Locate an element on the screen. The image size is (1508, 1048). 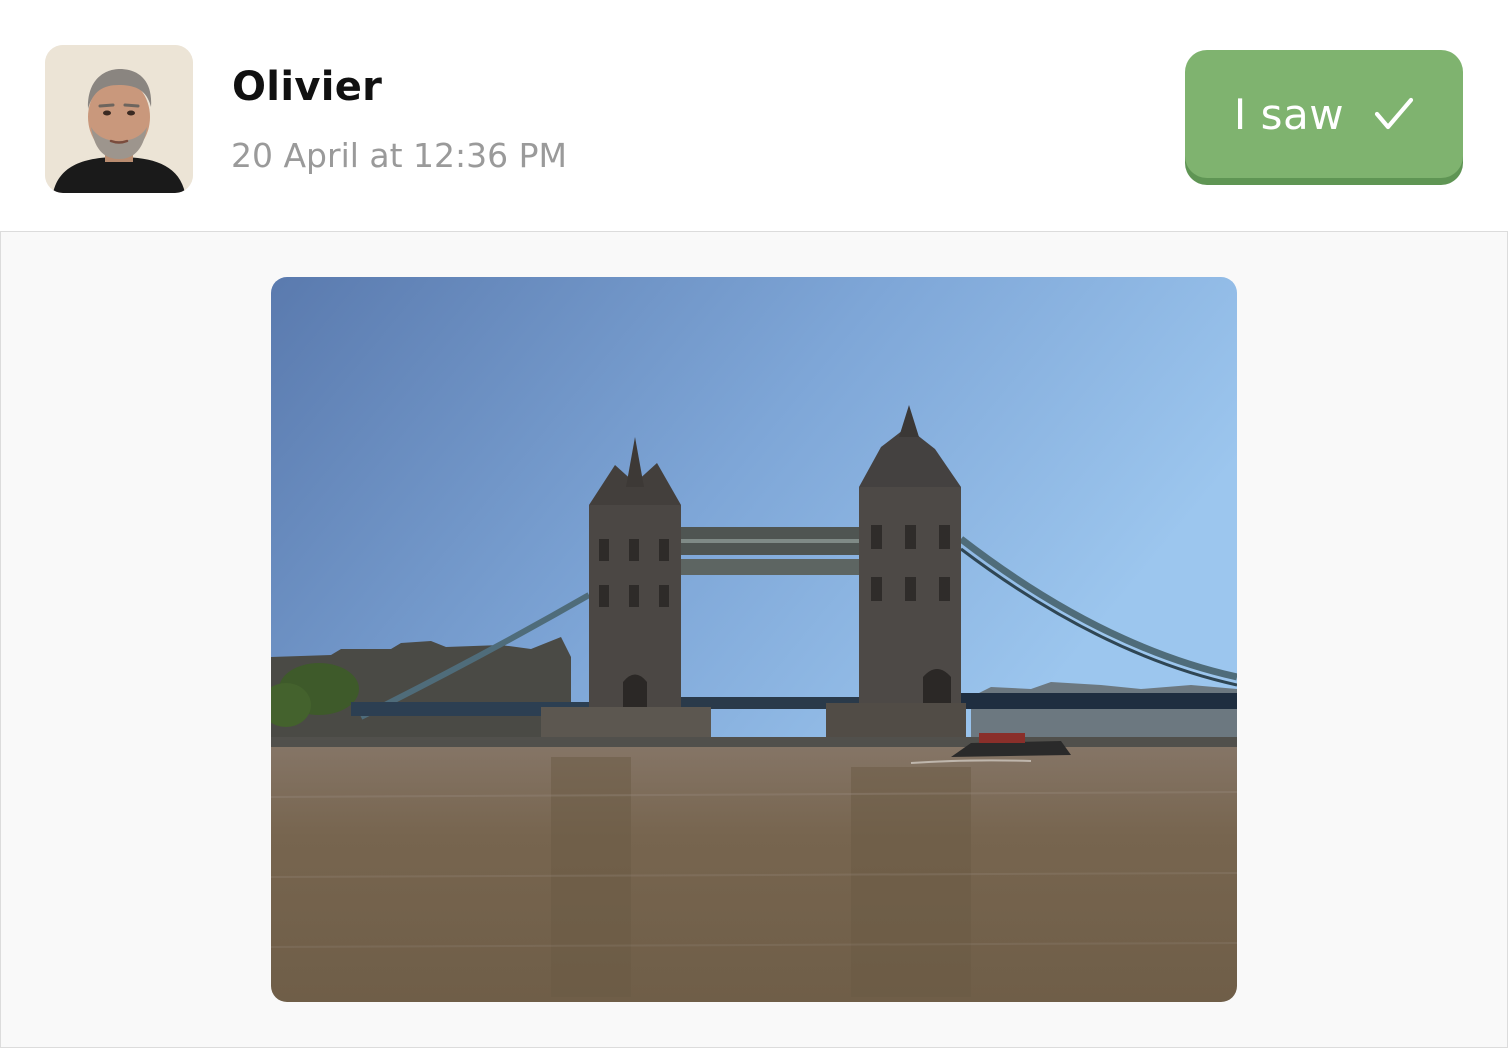
i-saw-button: I saw is located at coordinates (1324, 114).